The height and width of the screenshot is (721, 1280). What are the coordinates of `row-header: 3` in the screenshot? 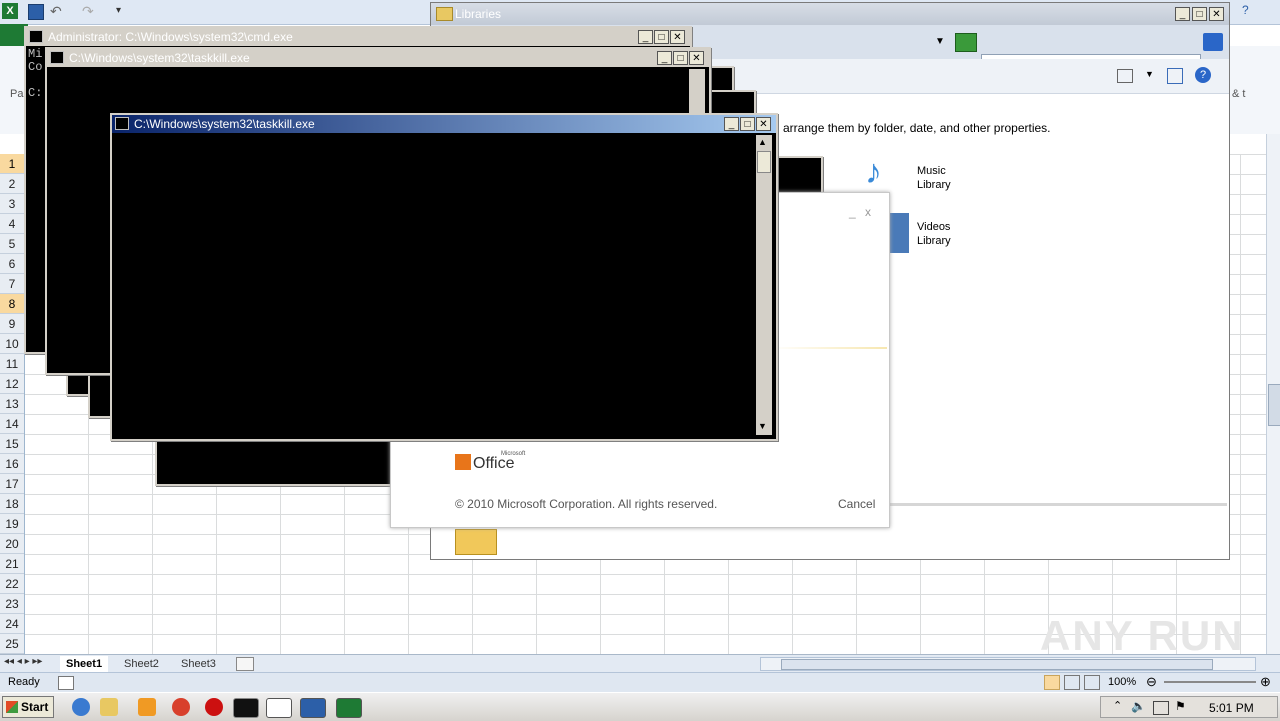 It's located at (12, 204).